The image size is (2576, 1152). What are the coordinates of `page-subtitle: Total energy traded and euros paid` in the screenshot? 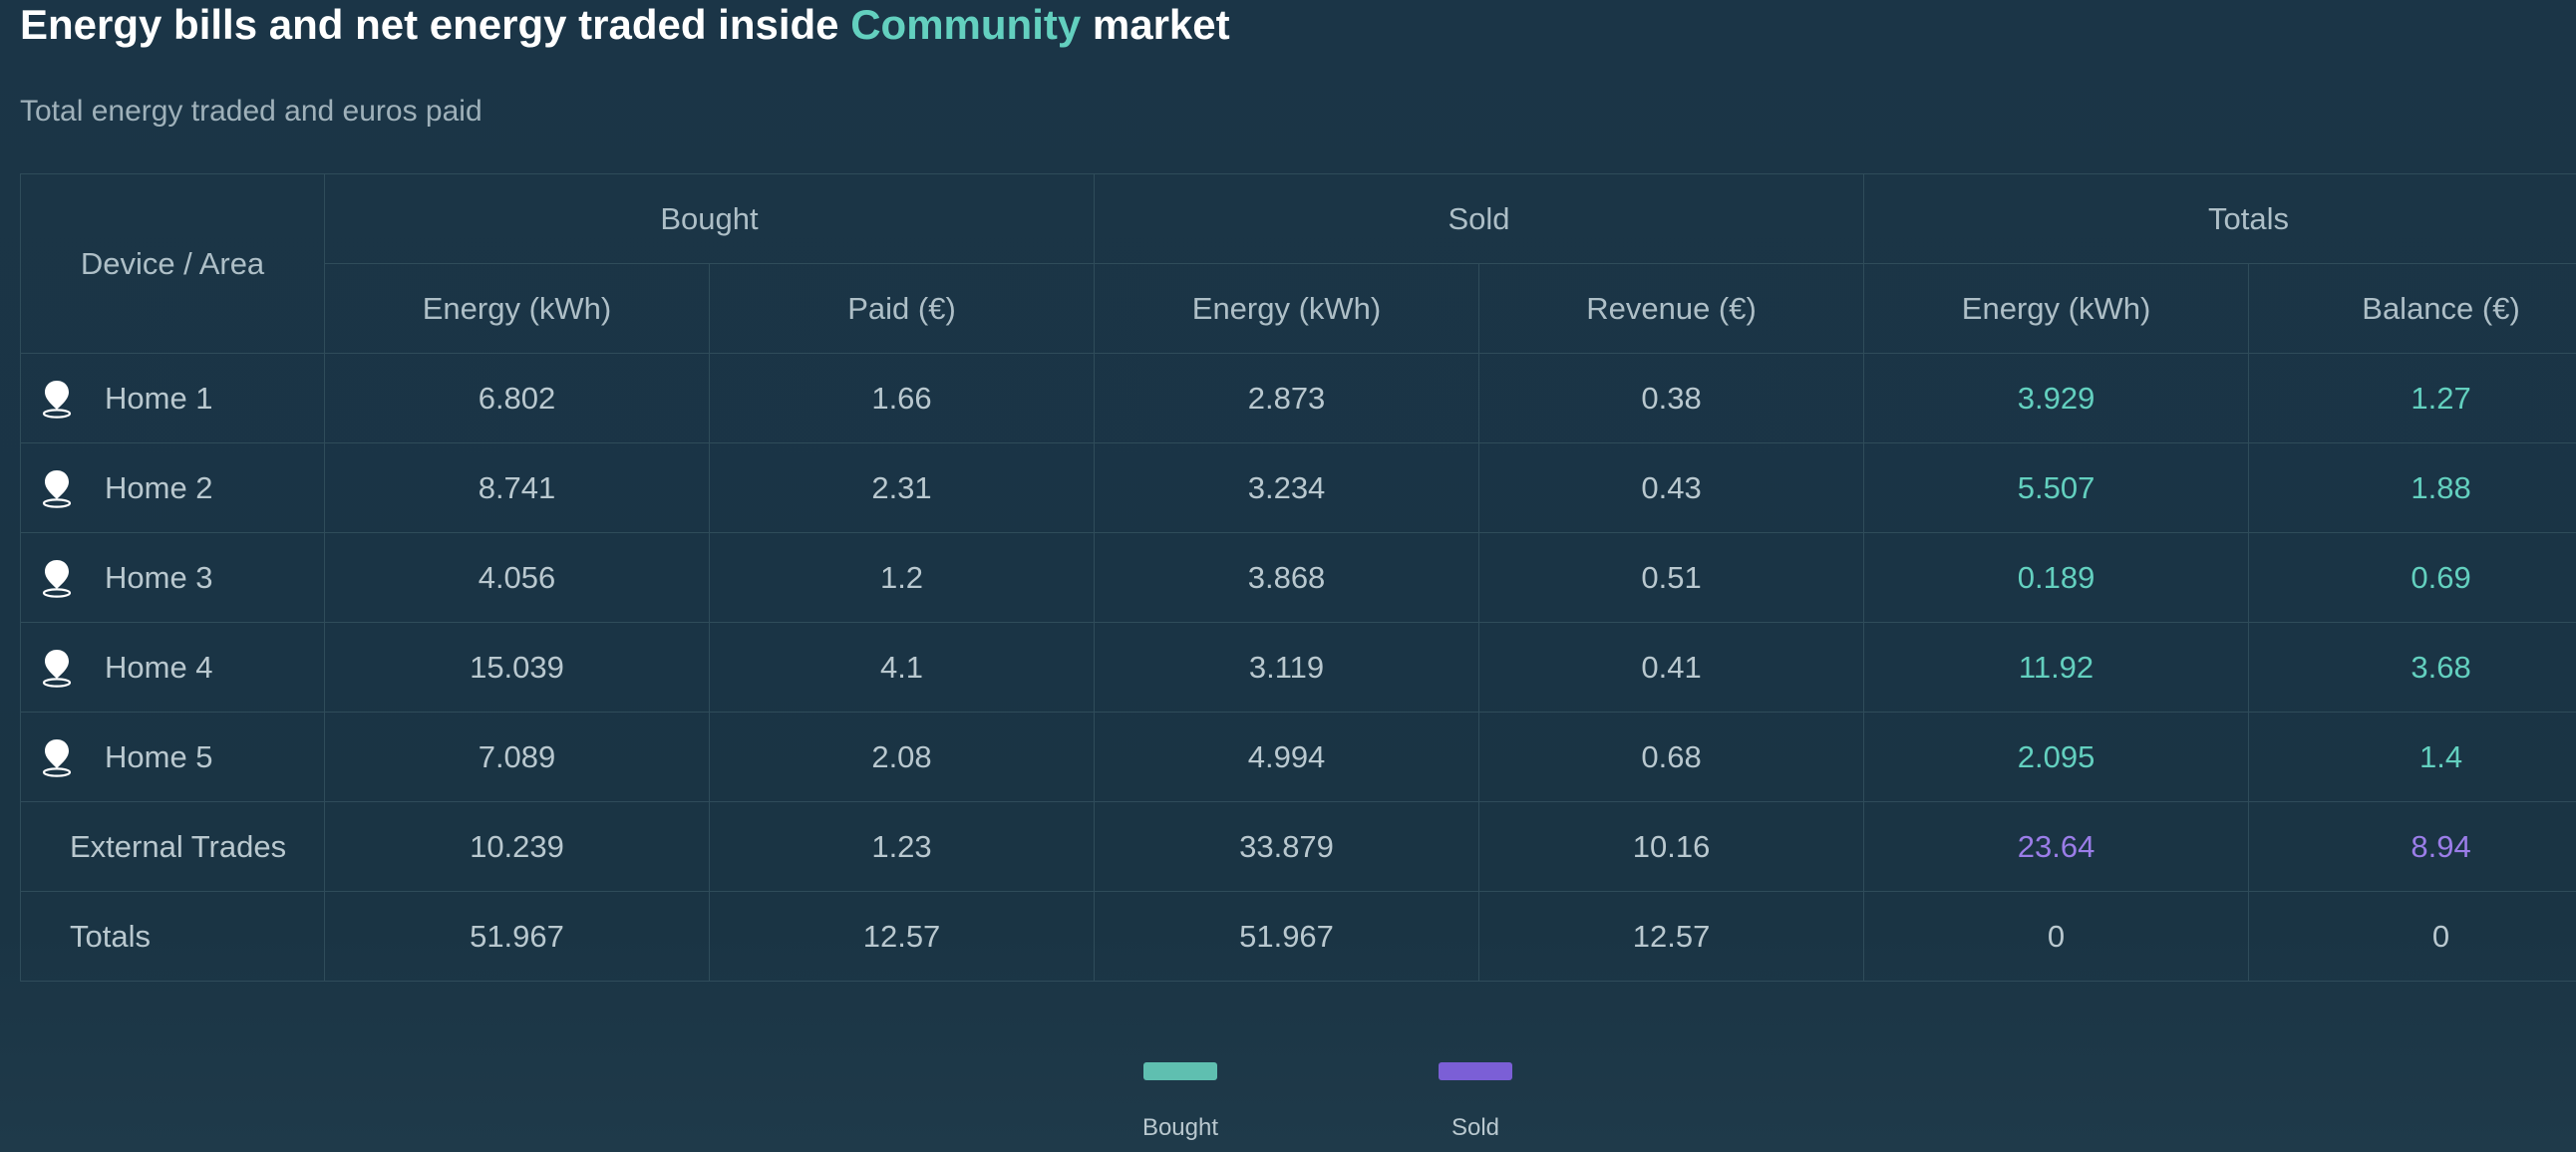 It's located at (251, 111).